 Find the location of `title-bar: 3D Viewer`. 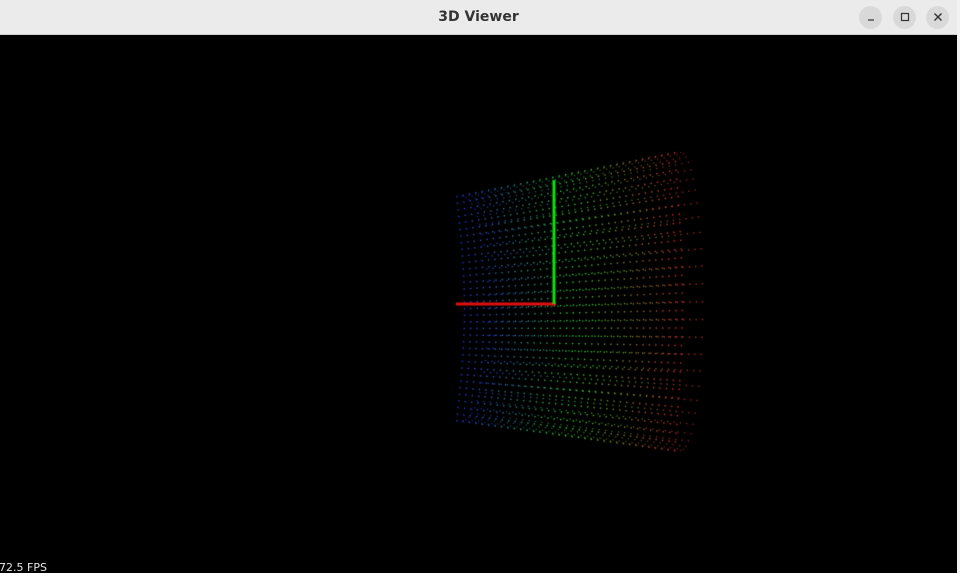

title-bar: 3D Viewer is located at coordinates (478, 17).